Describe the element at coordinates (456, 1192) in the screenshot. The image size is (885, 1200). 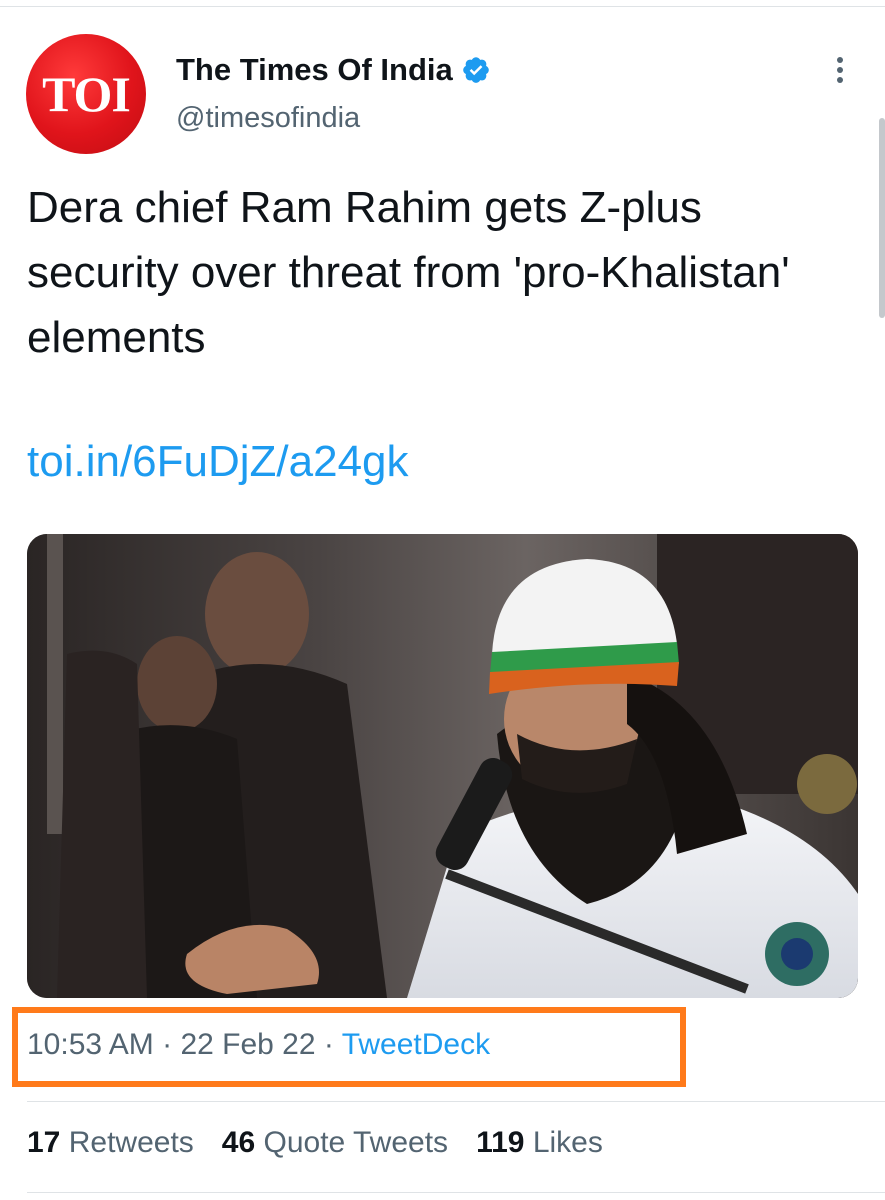
I see `bottom-divider` at that location.